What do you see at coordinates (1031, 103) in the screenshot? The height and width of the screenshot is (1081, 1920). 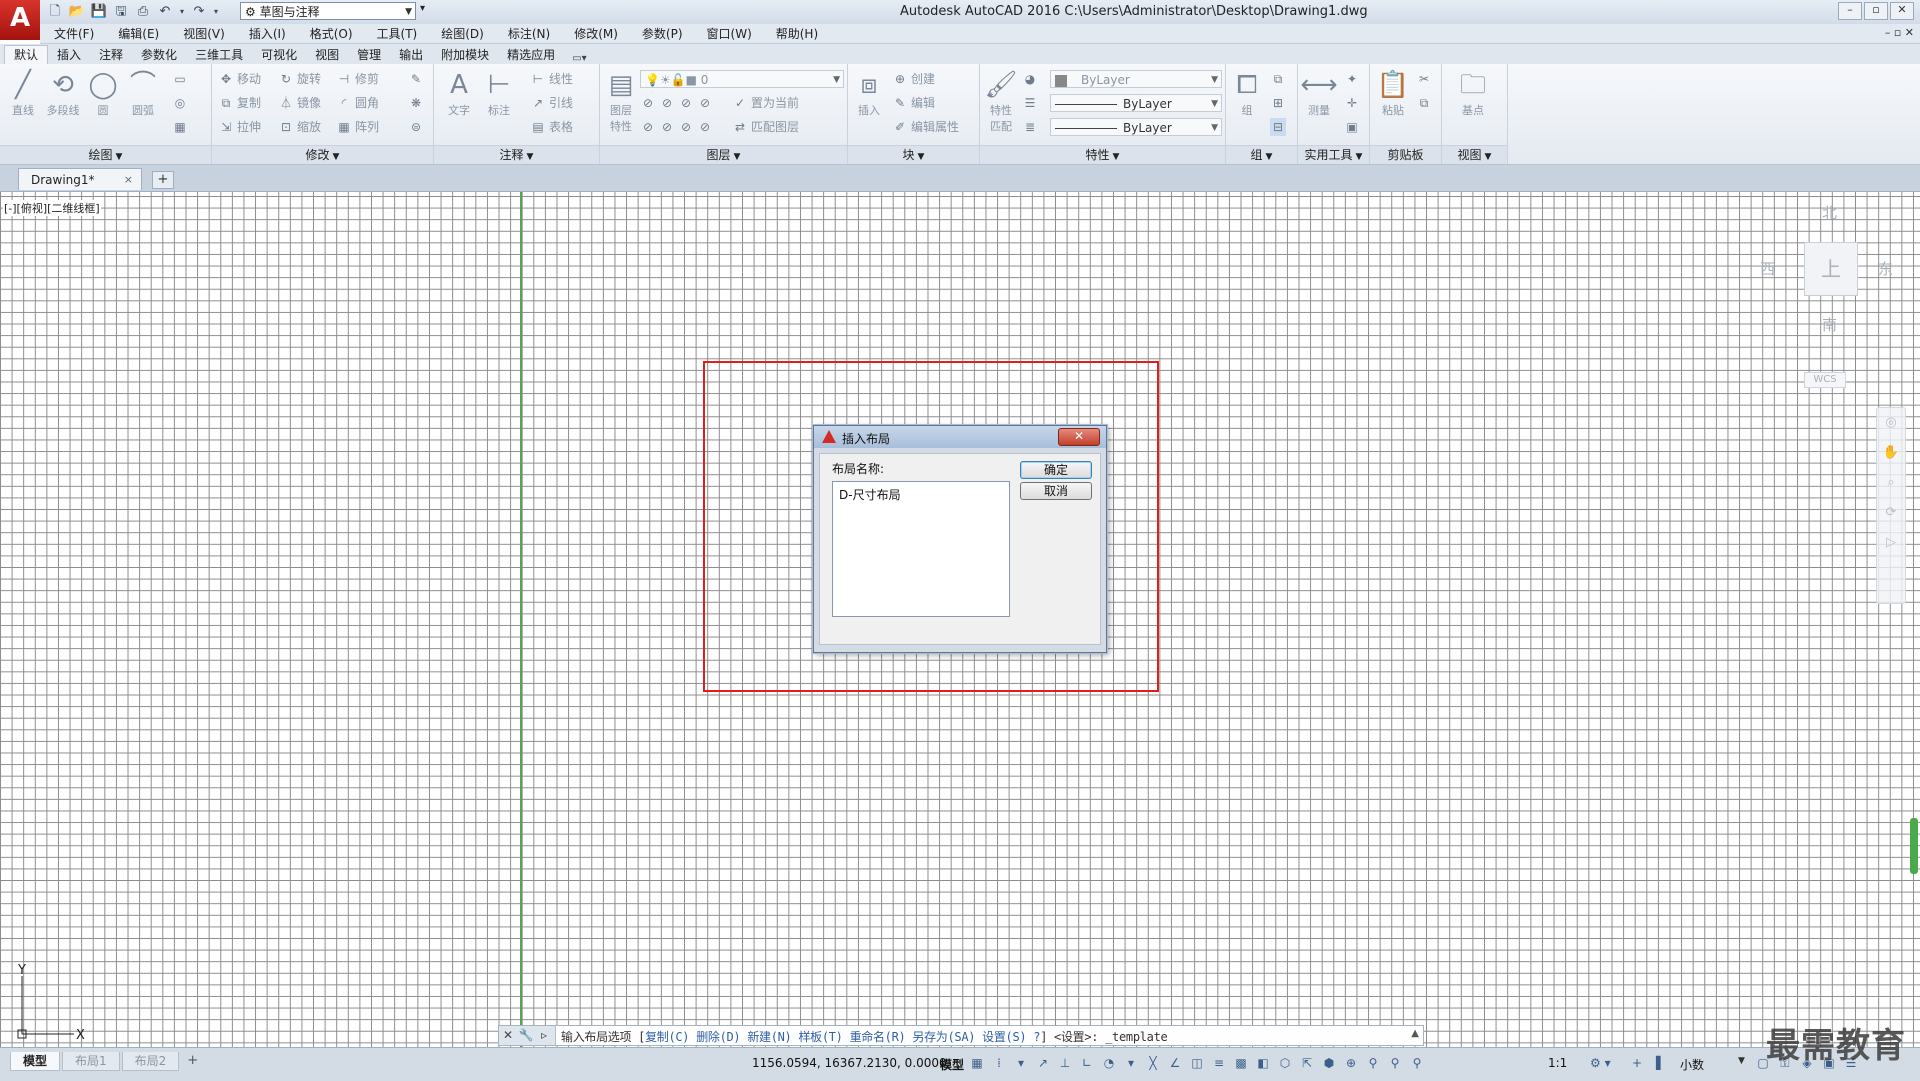 I see `linetype-icon: ☰` at bounding box center [1031, 103].